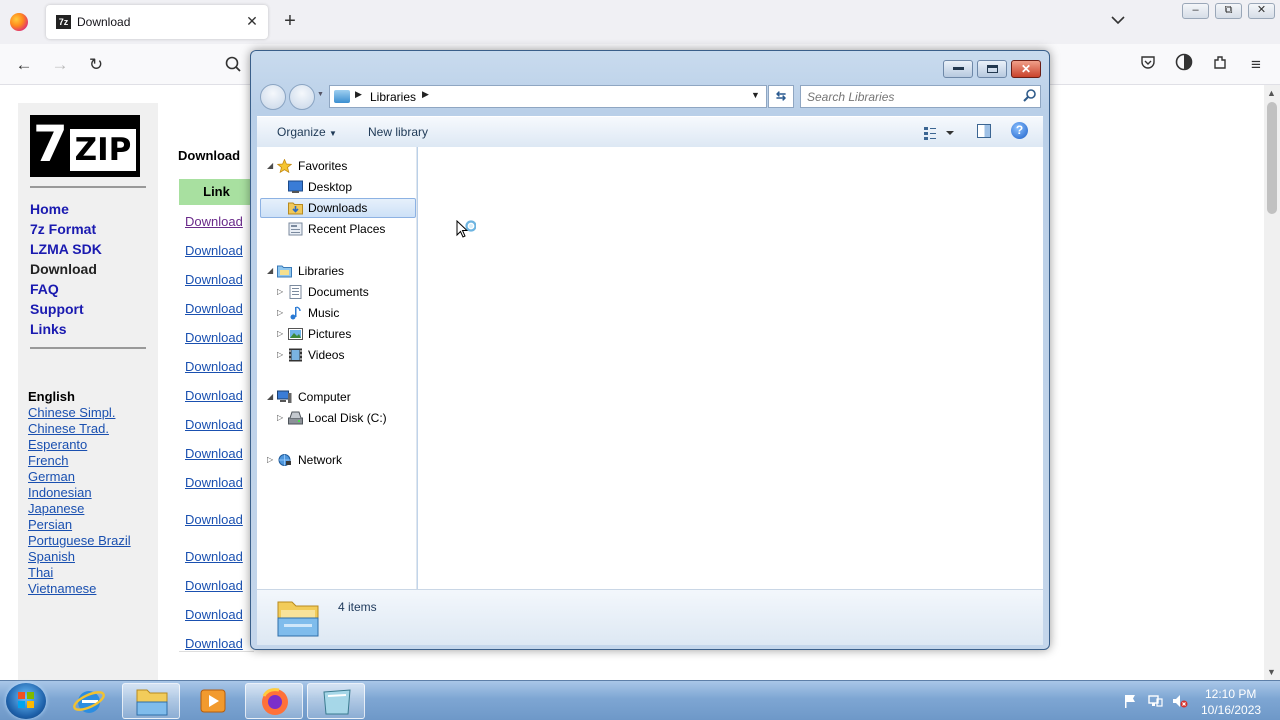  I want to click on back-button, so click(273, 97).